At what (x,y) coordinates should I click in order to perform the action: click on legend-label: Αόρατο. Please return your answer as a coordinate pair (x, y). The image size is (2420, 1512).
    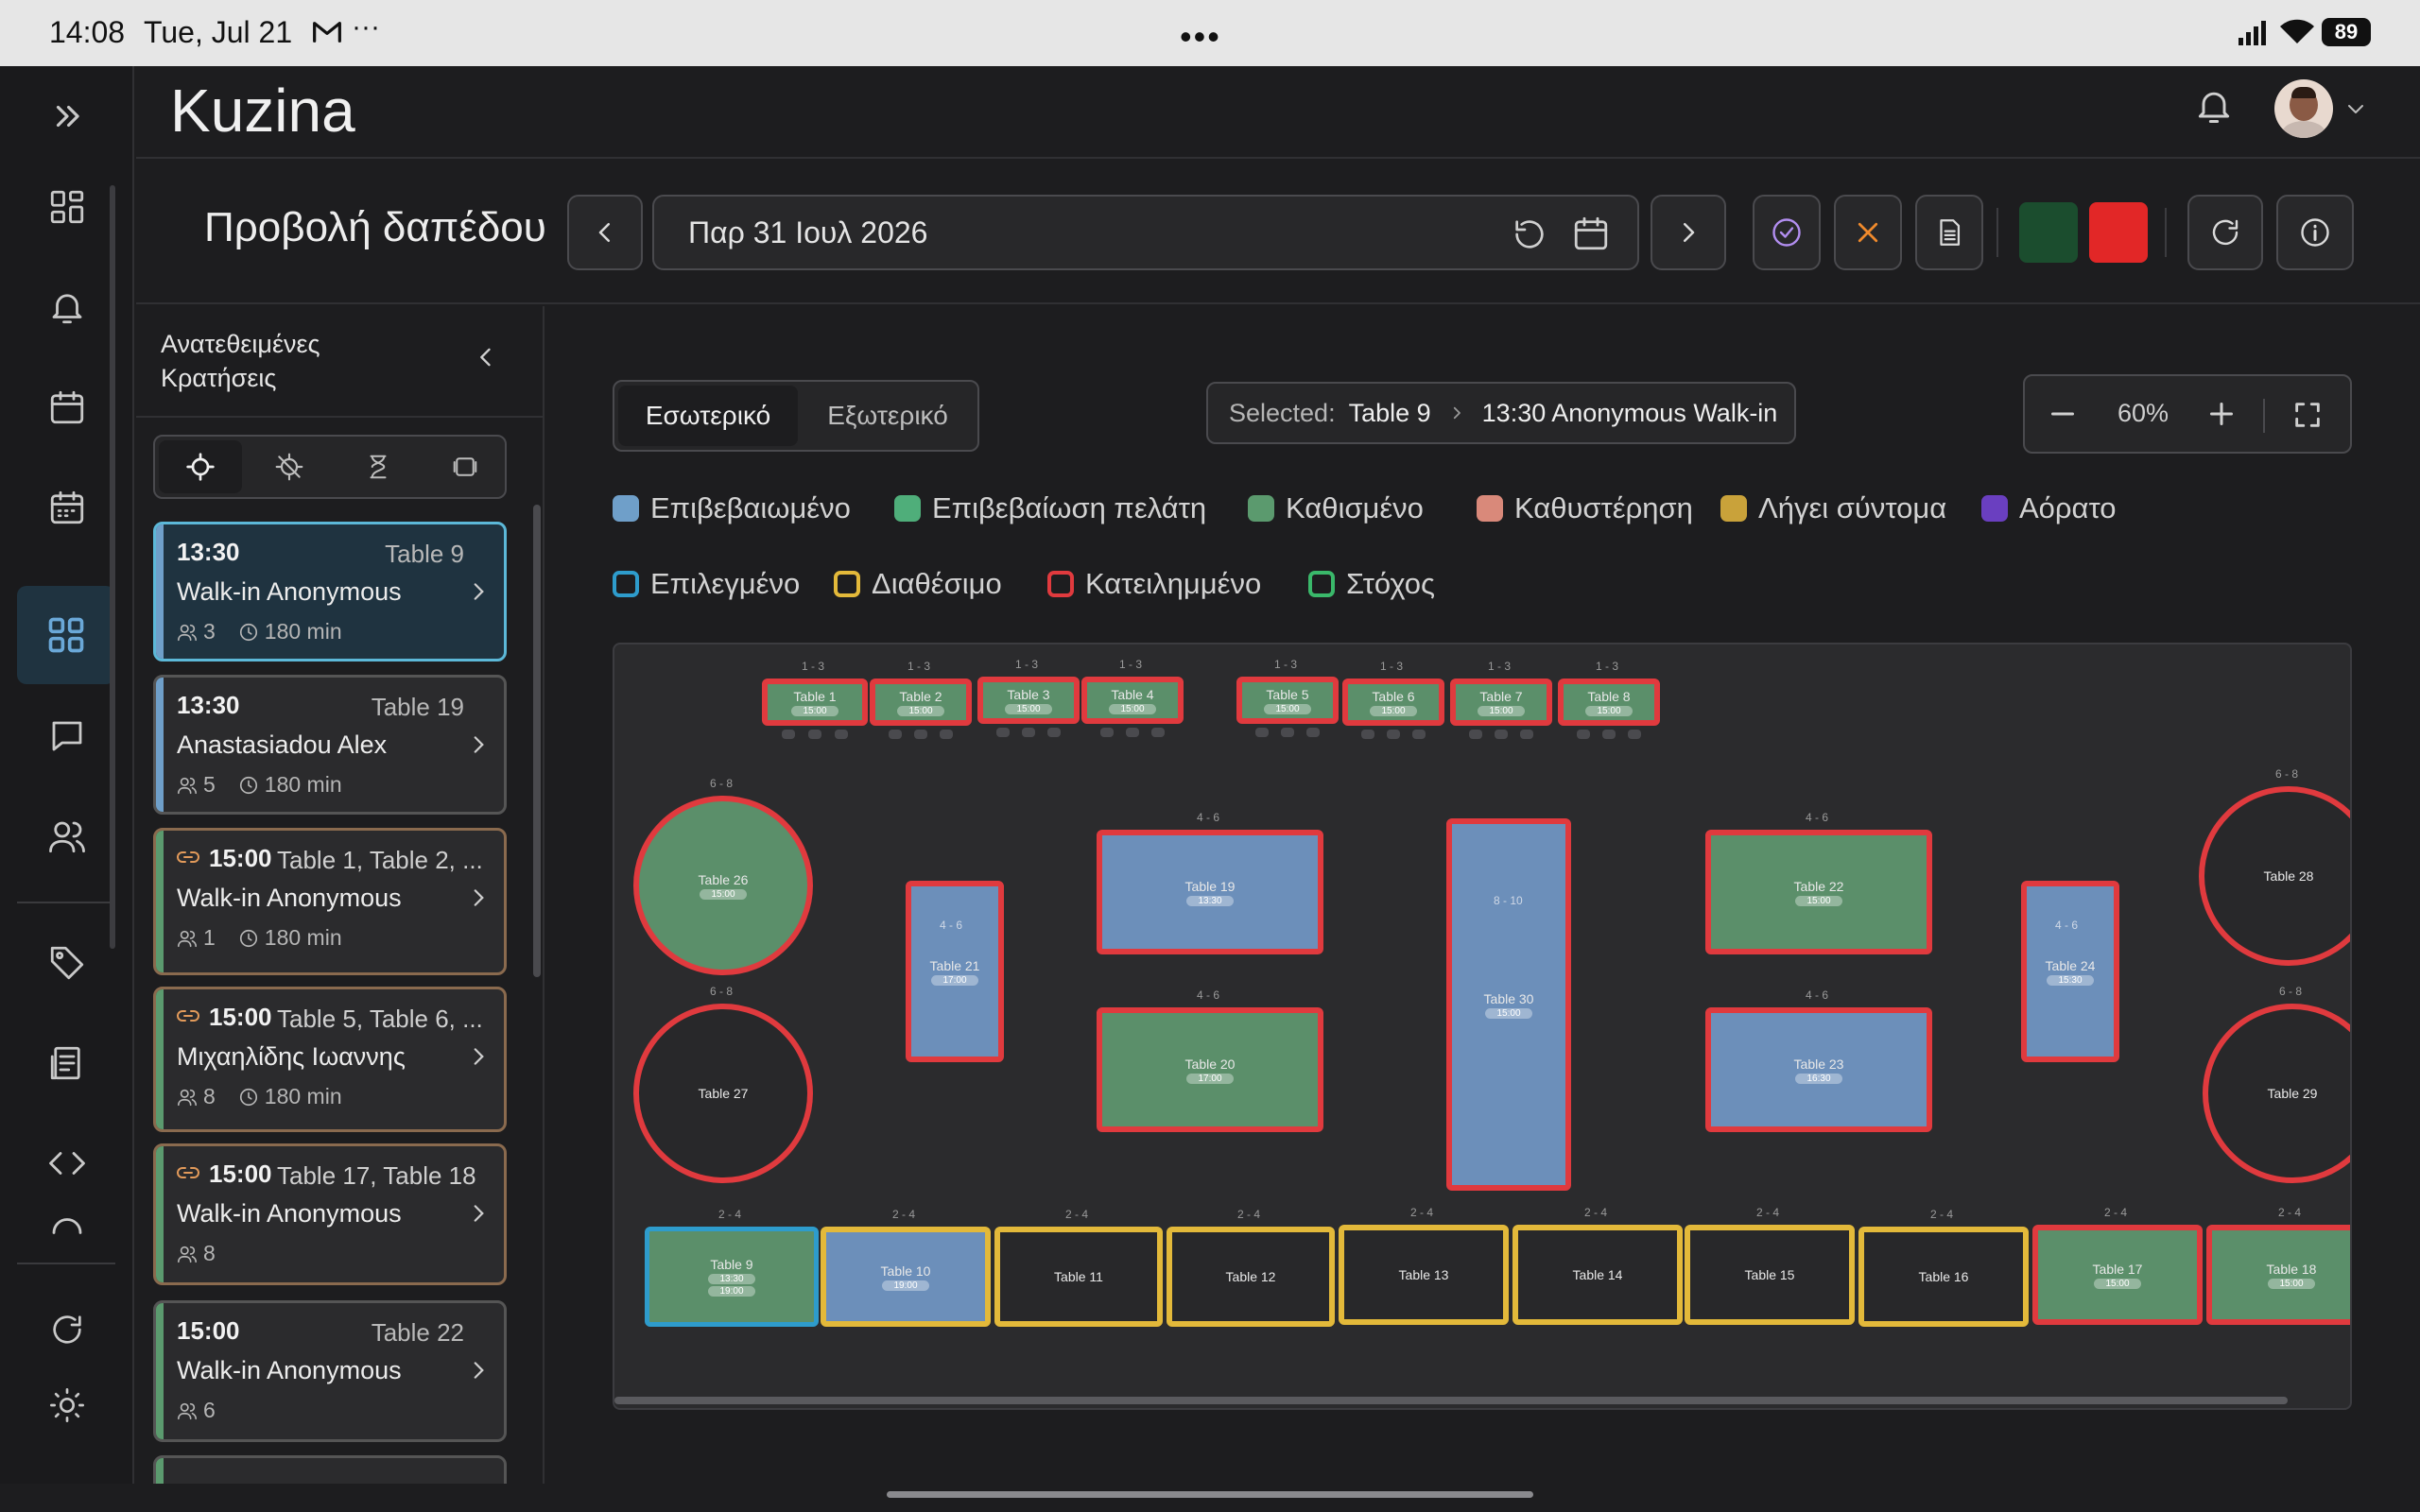
    Looking at the image, I should click on (2068, 507).